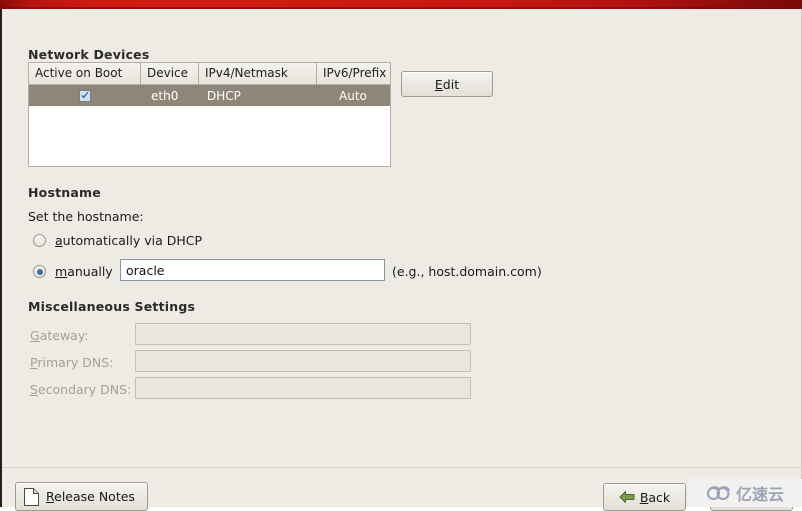 The height and width of the screenshot is (511, 802). What do you see at coordinates (84, 389) in the screenshot?
I see `secondary-dns-rest: econdary DNS:` at bounding box center [84, 389].